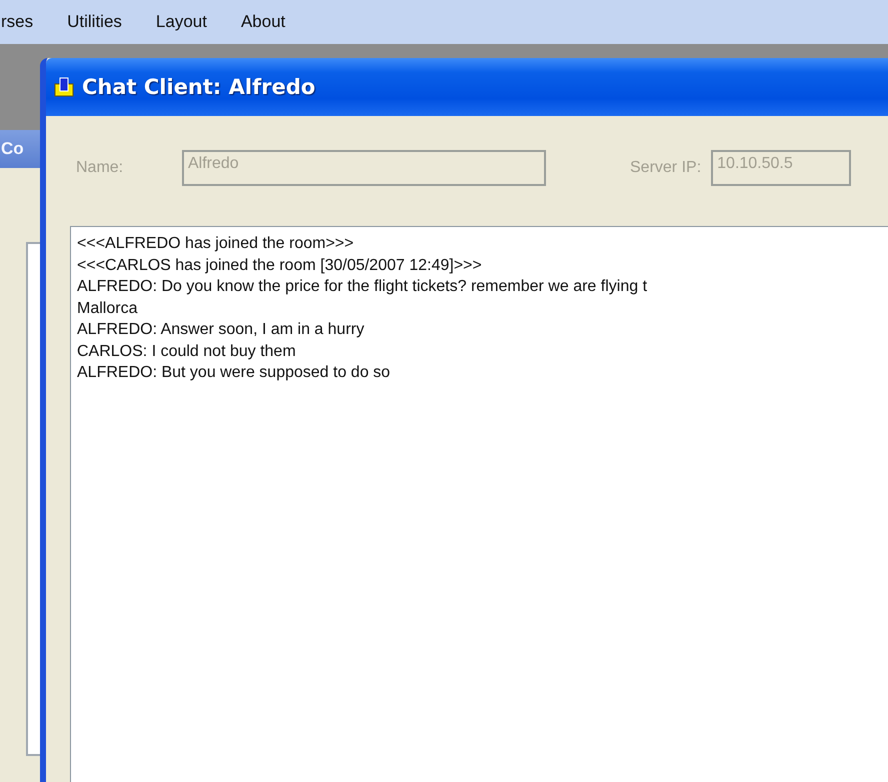 The width and height of the screenshot is (888, 782). What do you see at coordinates (64, 87) in the screenshot?
I see `app-icon` at bounding box center [64, 87].